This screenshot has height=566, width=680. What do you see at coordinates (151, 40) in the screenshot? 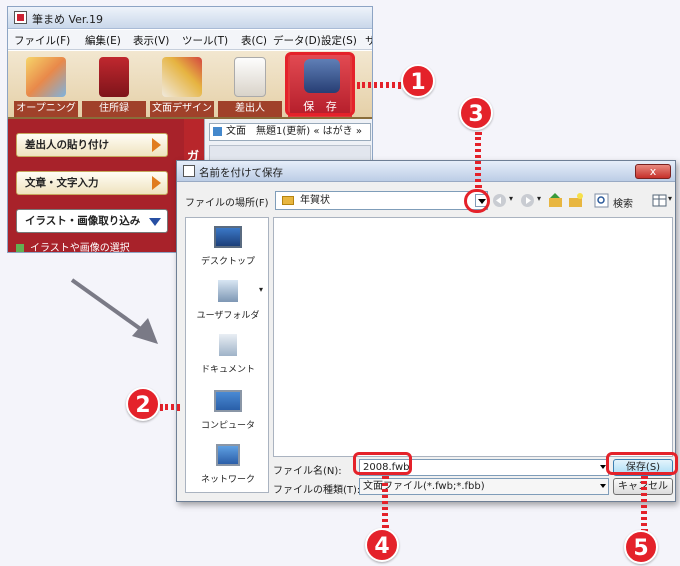
I see `menu-view: 表示(V)` at bounding box center [151, 40].